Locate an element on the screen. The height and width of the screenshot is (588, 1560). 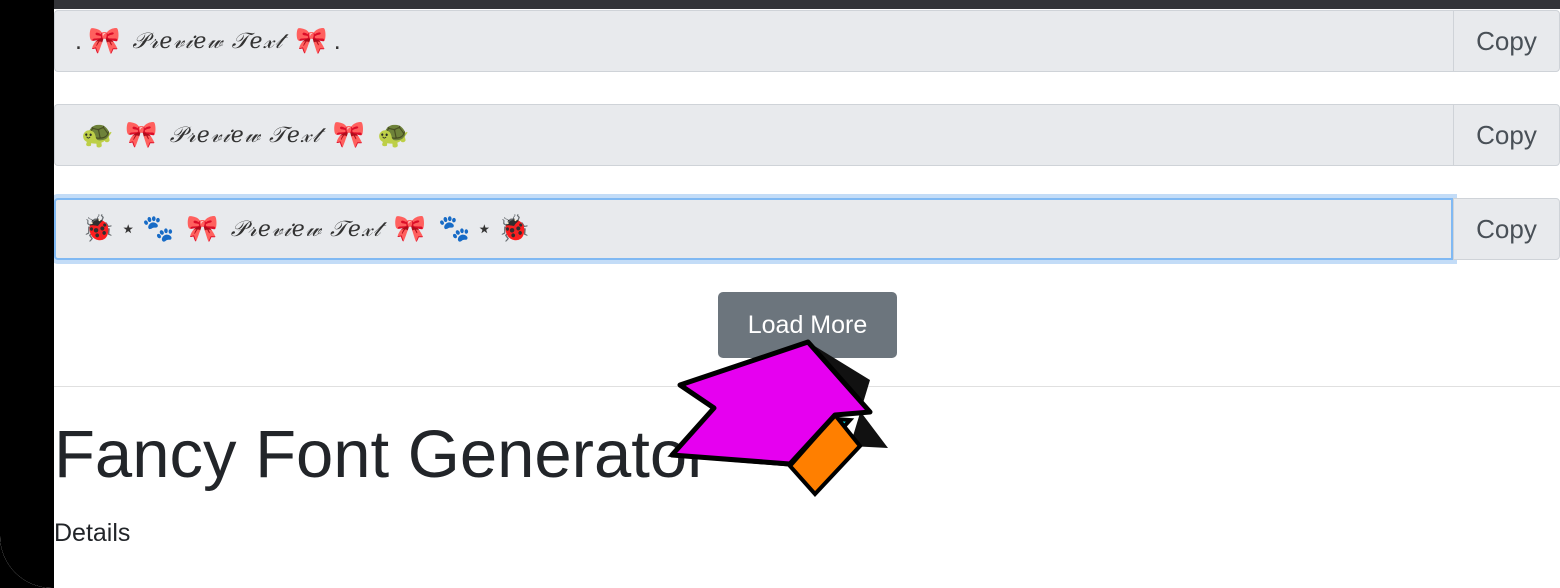
screen-bezel is located at coordinates (27, 294).